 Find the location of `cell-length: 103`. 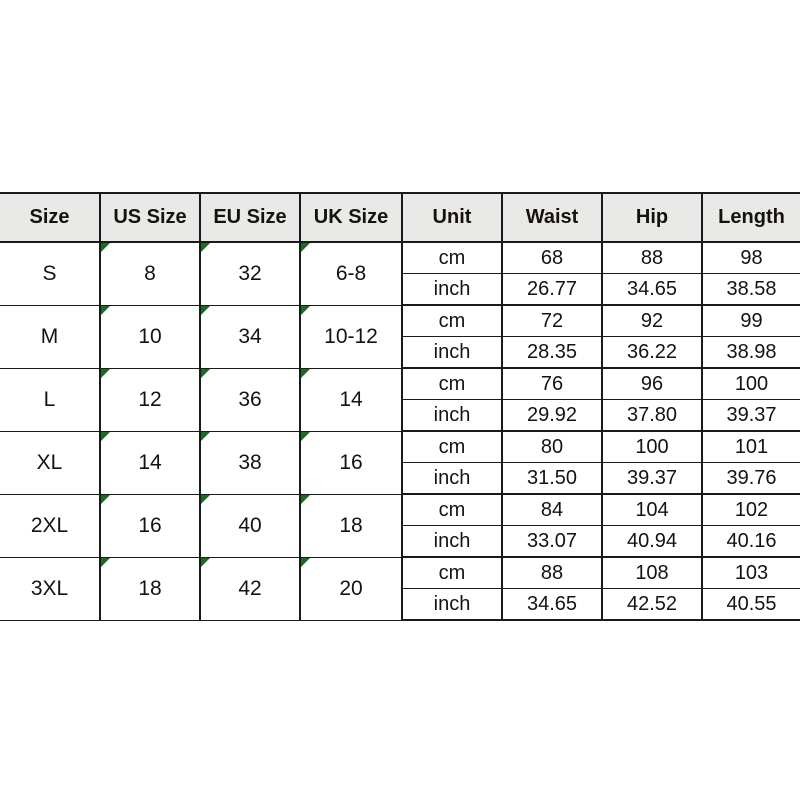

cell-length: 103 is located at coordinates (750, 573).